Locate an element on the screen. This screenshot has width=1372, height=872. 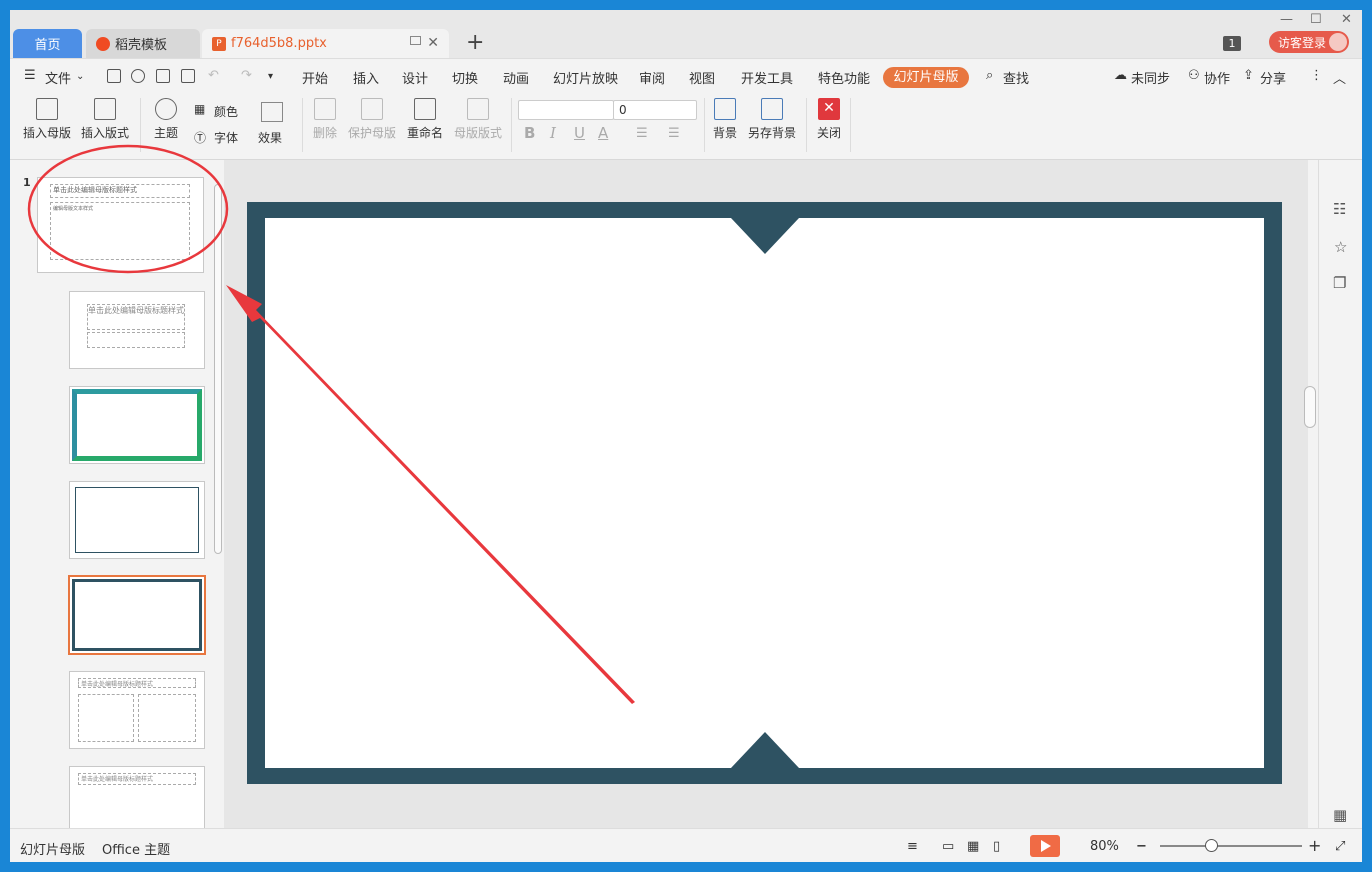
save-background-button: 另存背景 is located at coordinates (772, 119).